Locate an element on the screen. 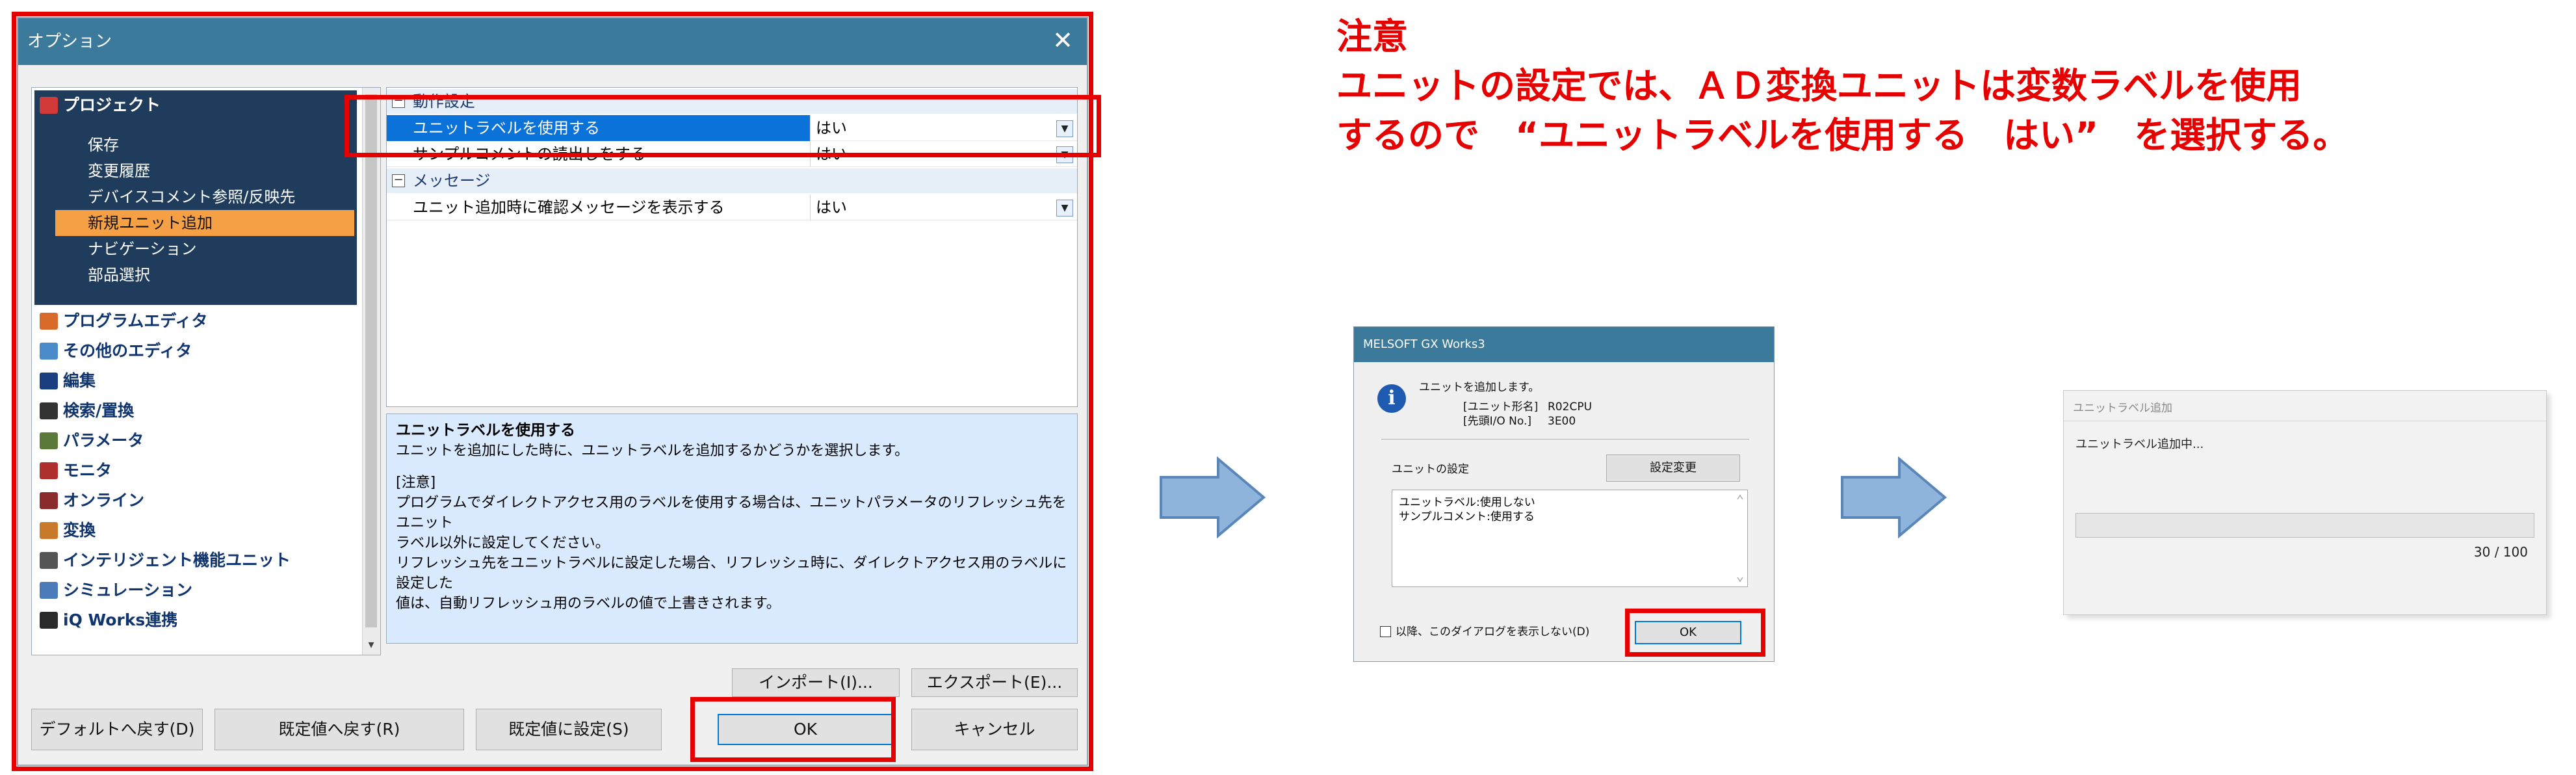 The image size is (2576, 775). io-value: 3E00 is located at coordinates (1562, 421).